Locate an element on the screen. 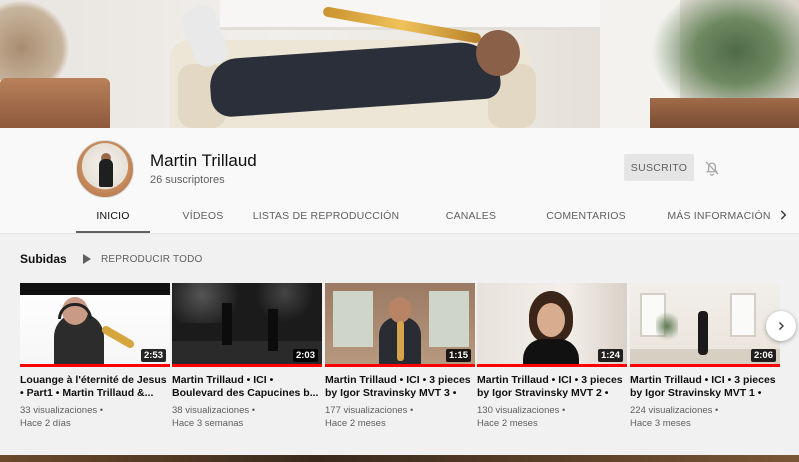 Image resolution: width=799 pixels, height=462 pixels. banner-plant-left is located at coordinates (35, 40).